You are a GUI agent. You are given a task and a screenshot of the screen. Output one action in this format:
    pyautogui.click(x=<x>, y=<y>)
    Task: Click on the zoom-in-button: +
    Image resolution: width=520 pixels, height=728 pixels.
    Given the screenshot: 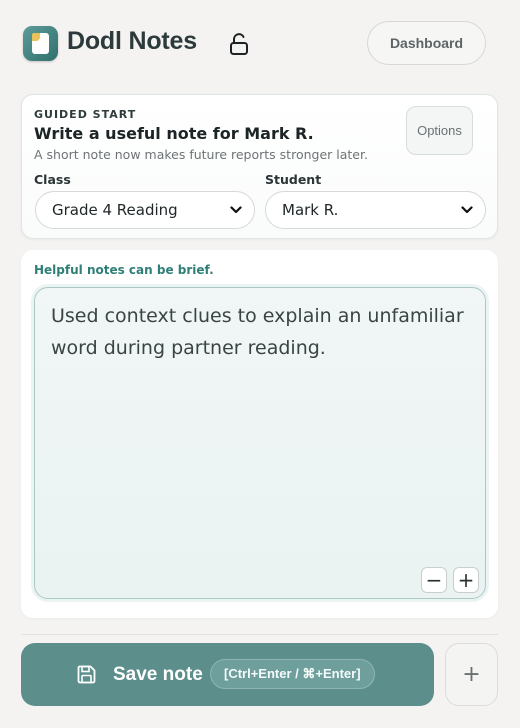 What is the action you would take?
    pyautogui.click(x=466, y=580)
    